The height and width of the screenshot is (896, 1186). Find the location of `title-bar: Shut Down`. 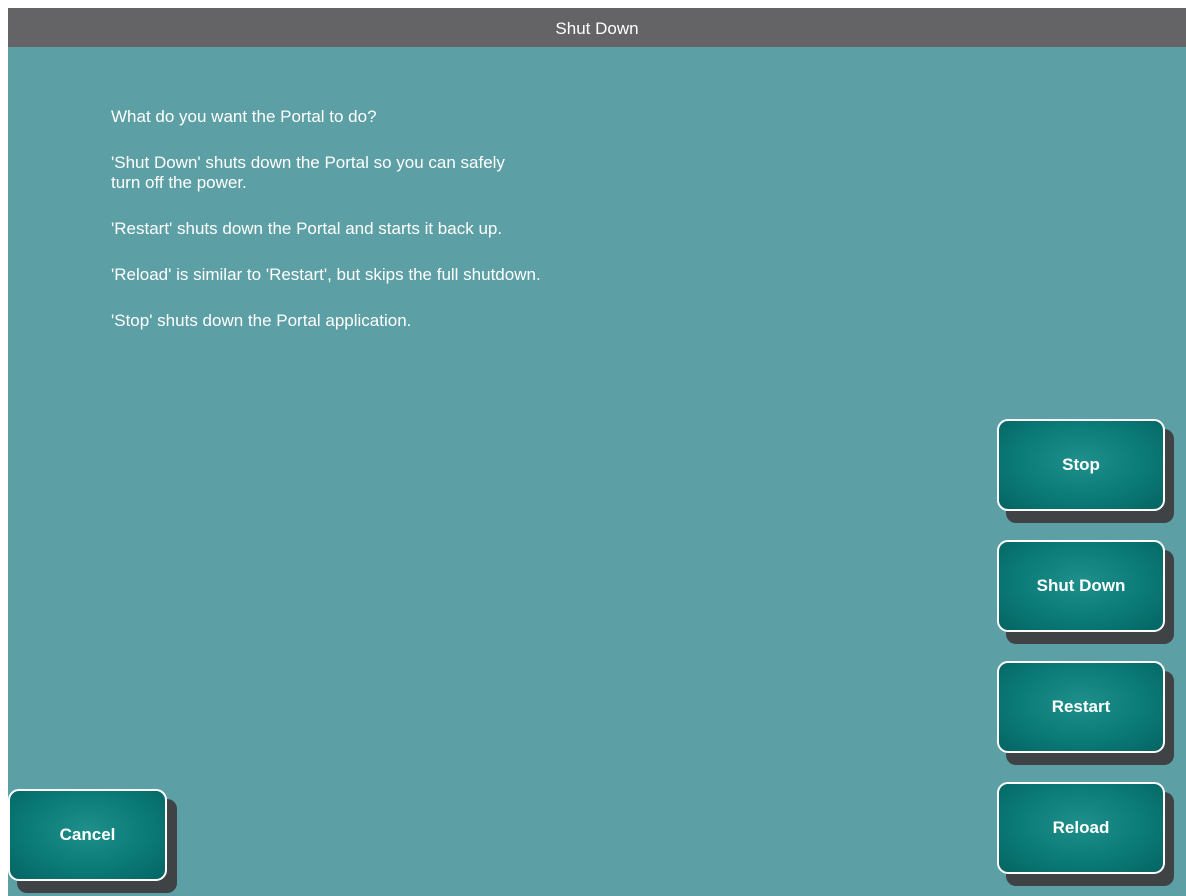

title-bar: Shut Down is located at coordinates (597, 27).